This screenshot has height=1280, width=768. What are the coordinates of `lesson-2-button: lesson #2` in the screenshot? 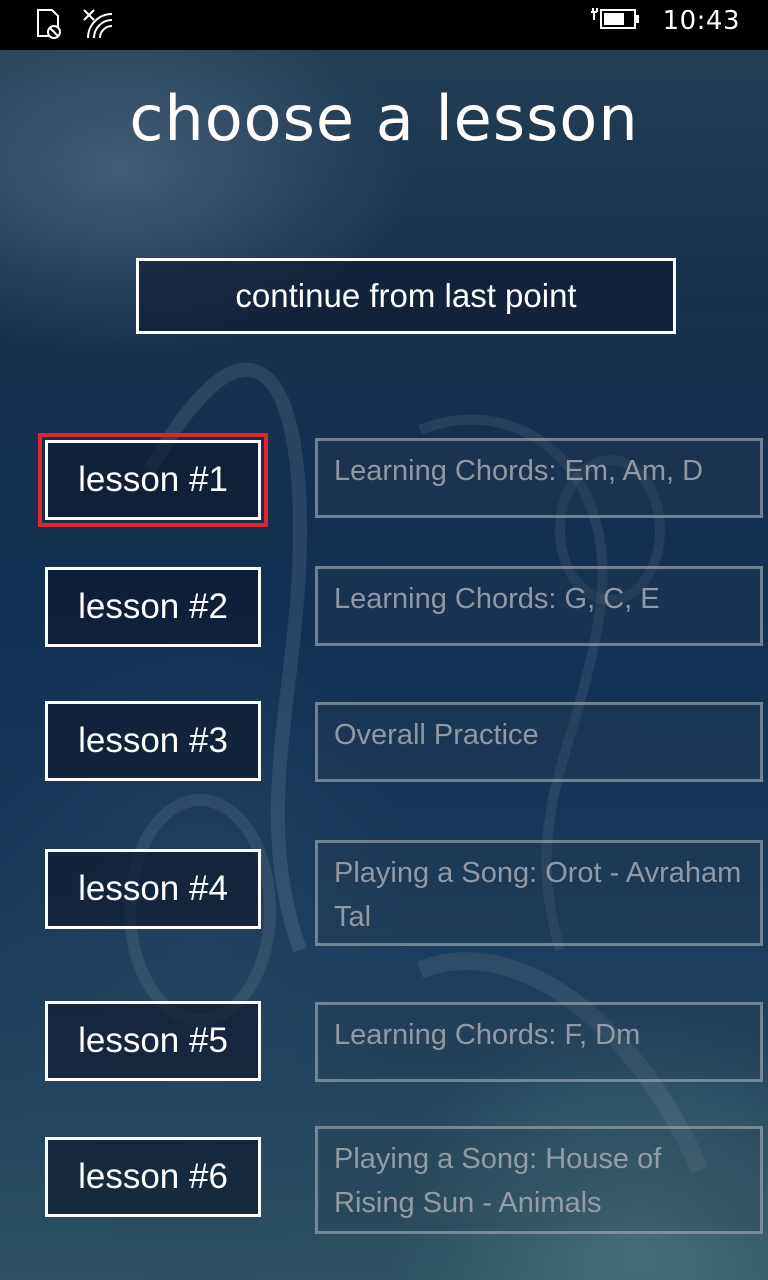 It's located at (153, 607).